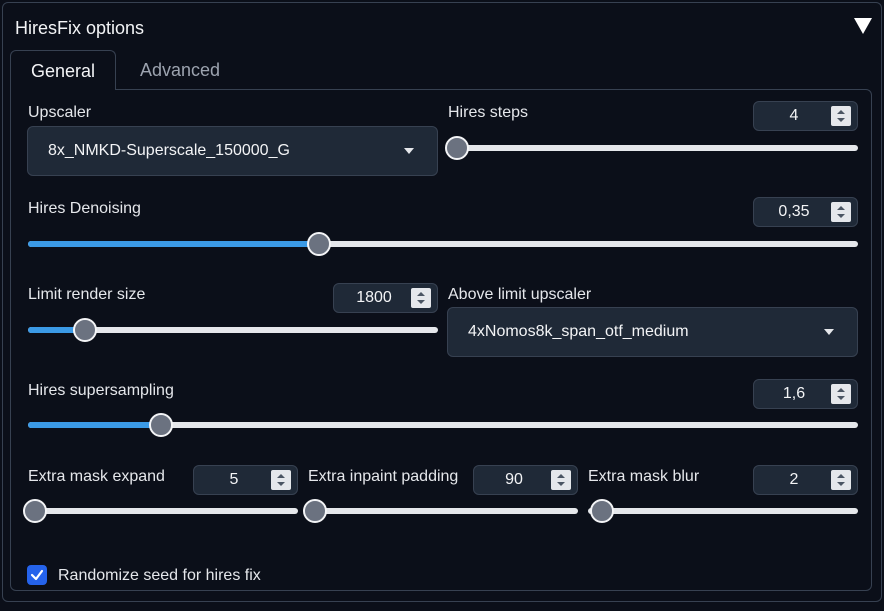 The height and width of the screenshot is (611, 884). What do you see at coordinates (644, 476) in the screenshot?
I see `extra-mask-blur-label: Extra mask blur` at bounding box center [644, 476].